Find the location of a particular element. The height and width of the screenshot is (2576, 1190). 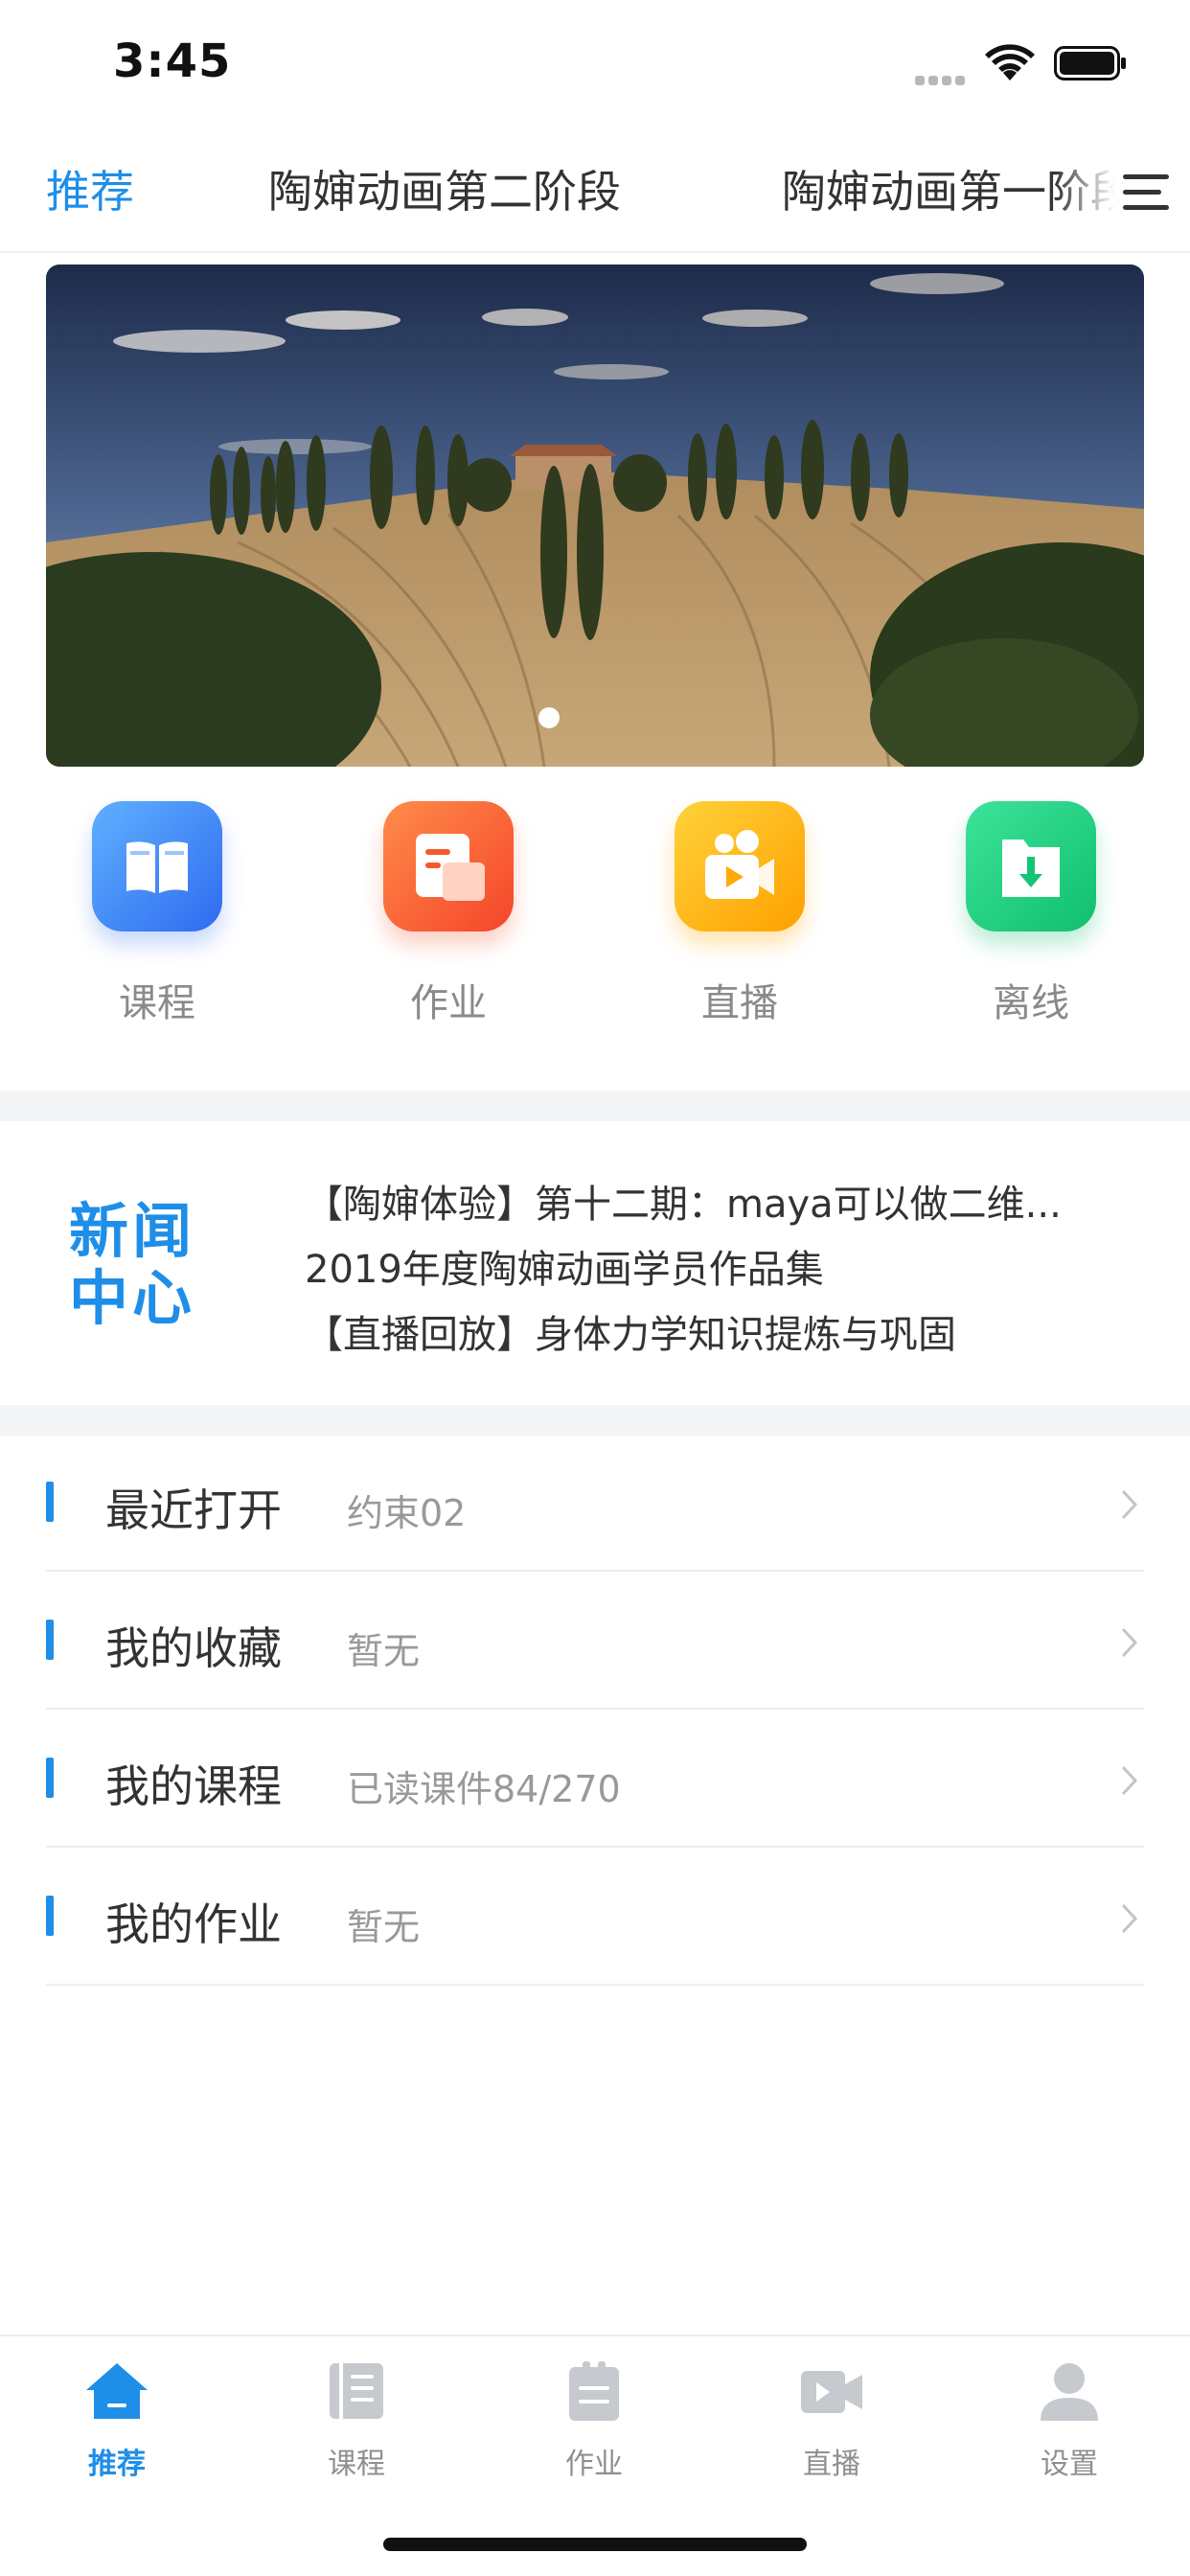

list-item-my-homework: 我的作业 暂无 is located at coordinates (595, 1917).